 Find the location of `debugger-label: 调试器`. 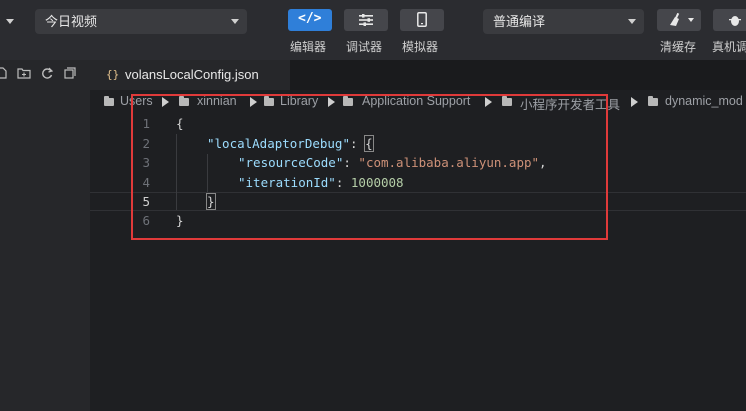

debugger-label: 调试器 is located at coordinates (364, 47).